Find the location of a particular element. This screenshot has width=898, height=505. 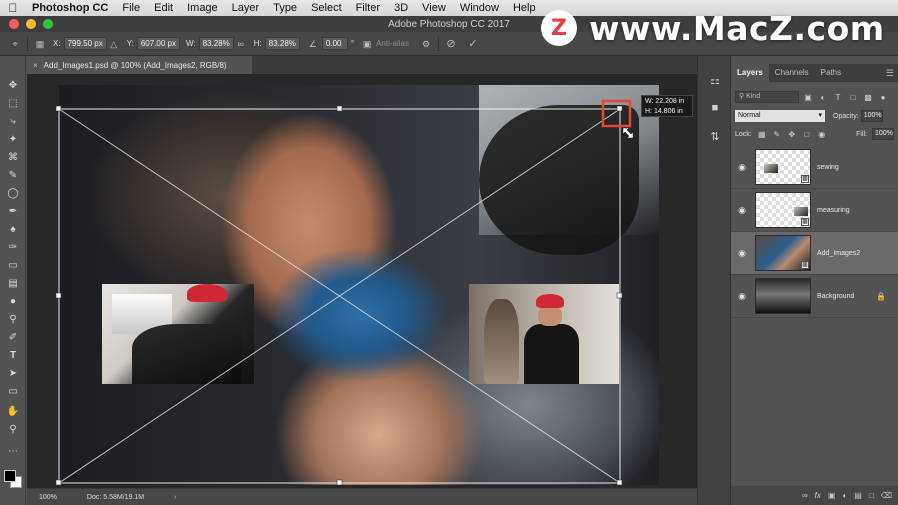

menu-3d: 3D is located at coordinates (401, 8).